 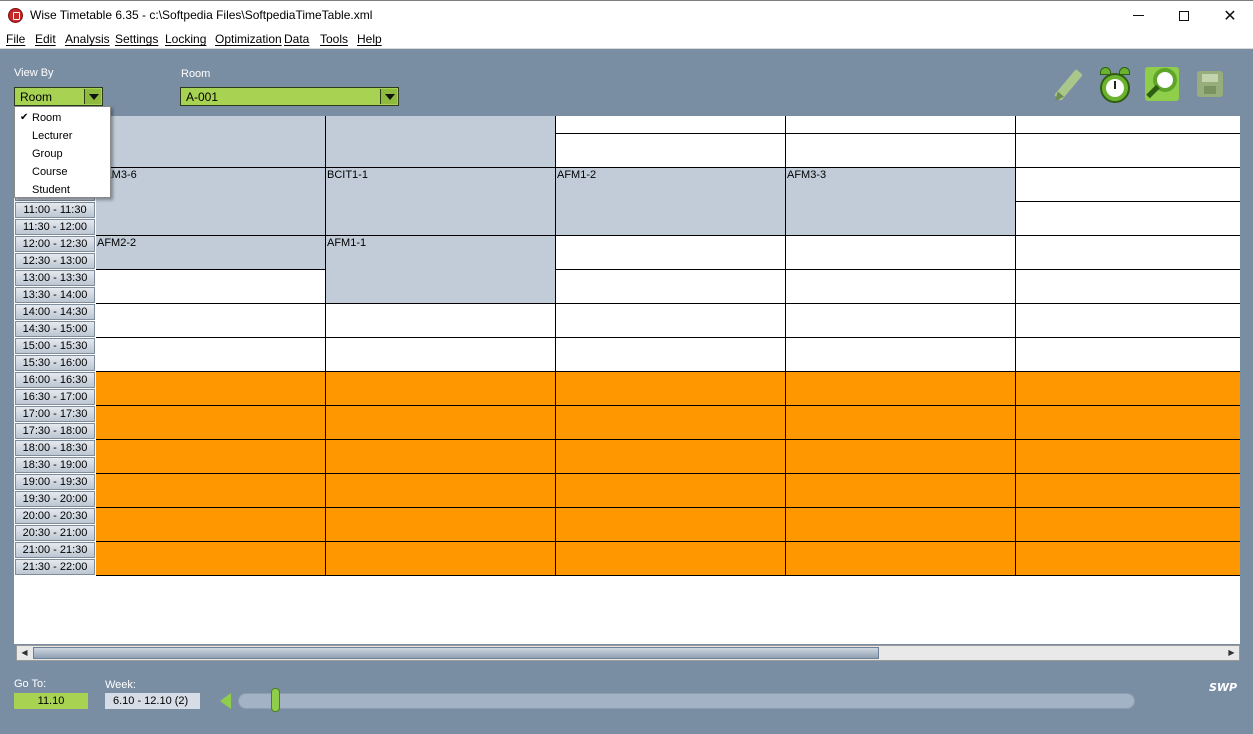 What do you see at coordinates (51, 701) in the screenshot?
I see `goto-input: 11.10` at bounding box center [51, 701].